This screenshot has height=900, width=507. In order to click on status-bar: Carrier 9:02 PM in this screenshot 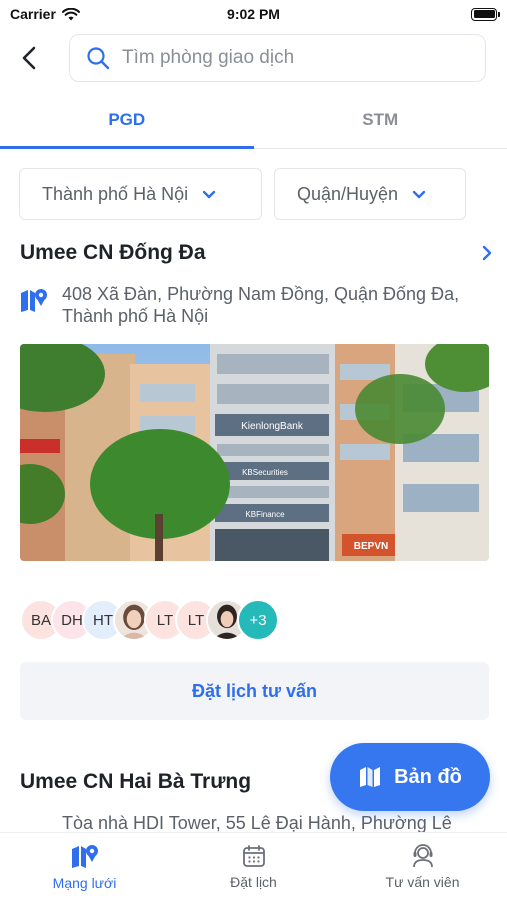, I will do `click(253, 14)`.